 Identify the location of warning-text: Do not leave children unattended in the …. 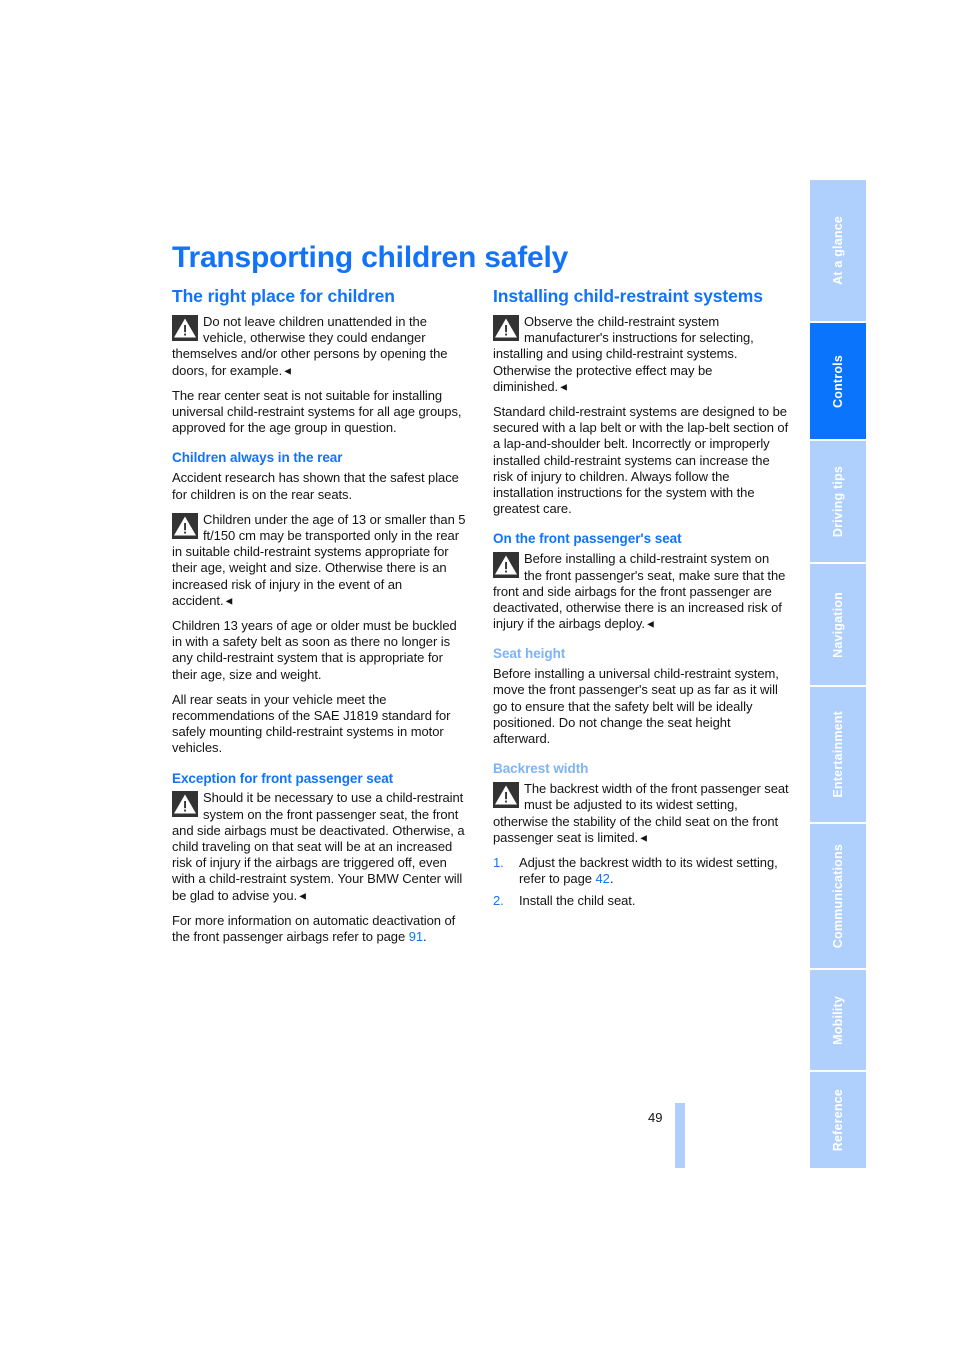
(310, 346).